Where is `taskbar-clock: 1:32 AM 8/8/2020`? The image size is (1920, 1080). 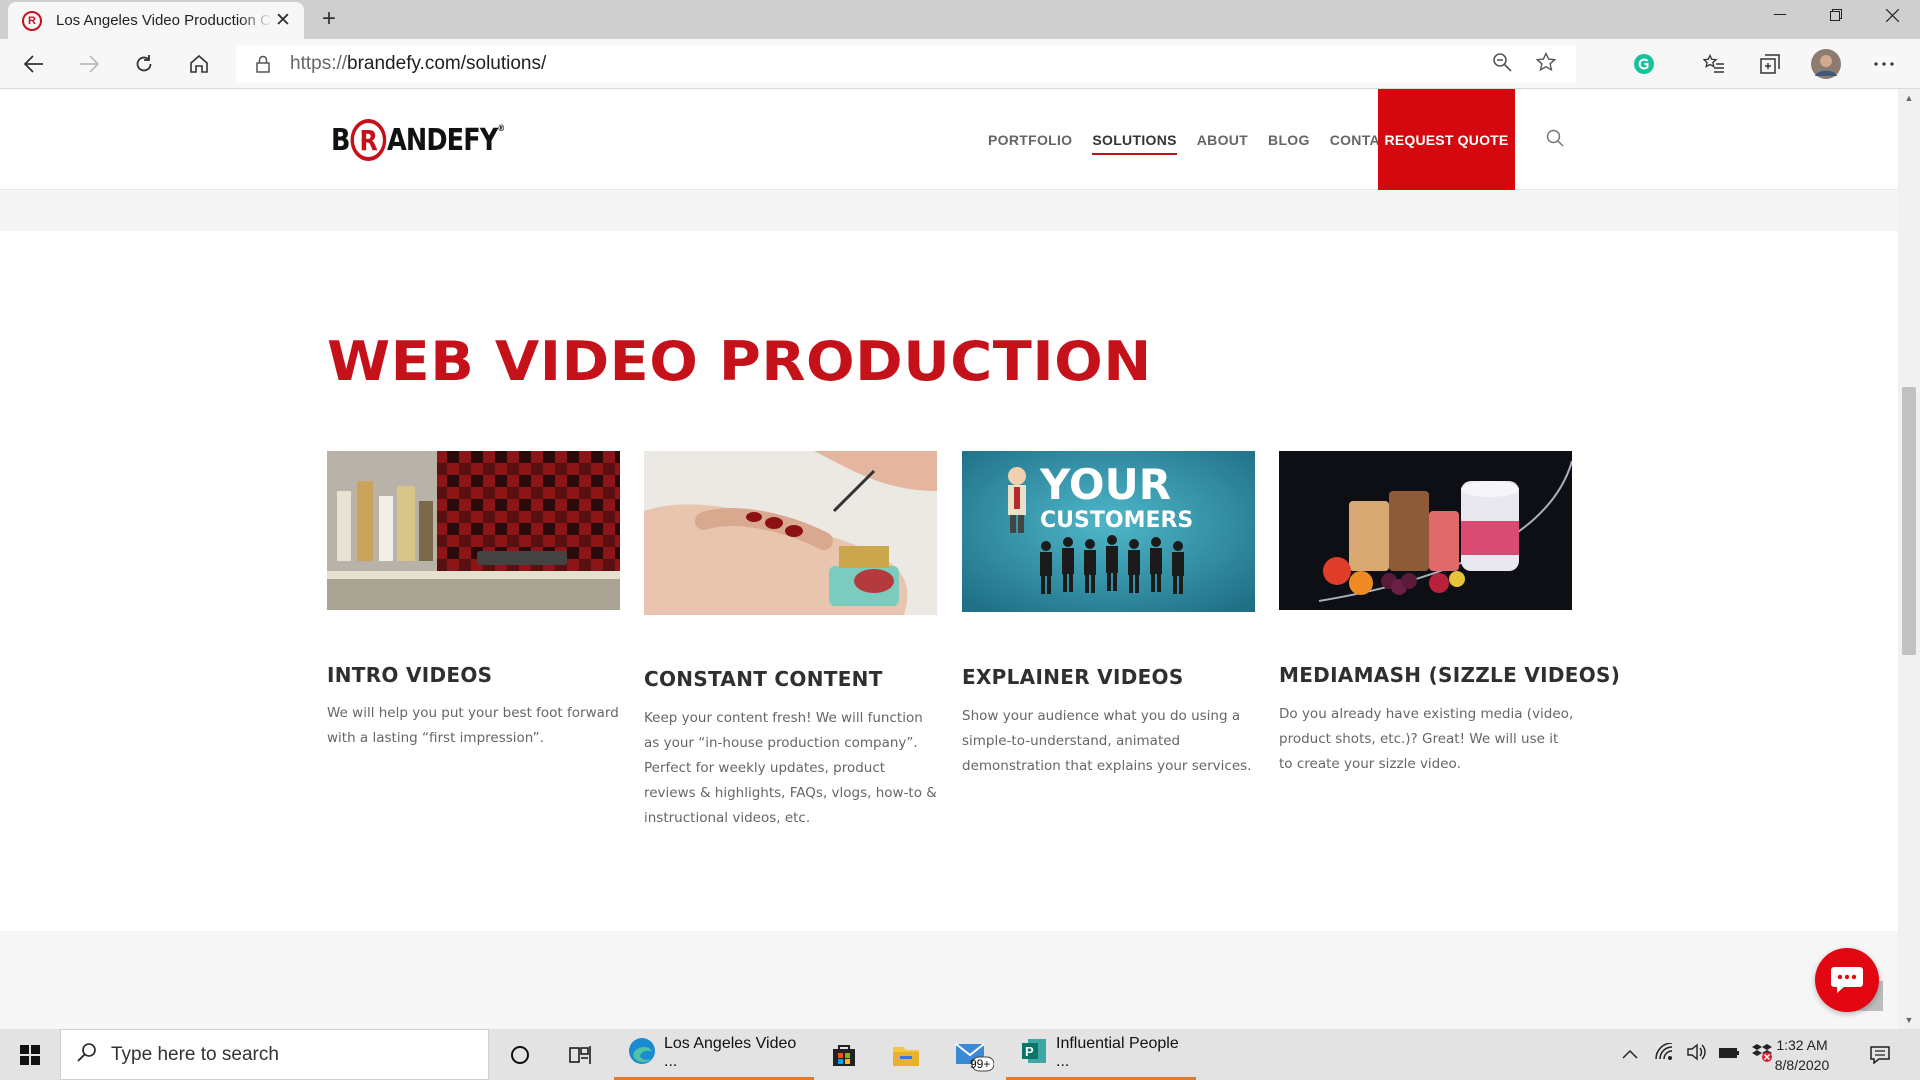 taskbar-clock: 1:32 AM 8/8/2020 is located at coordinates (1802, 1055).